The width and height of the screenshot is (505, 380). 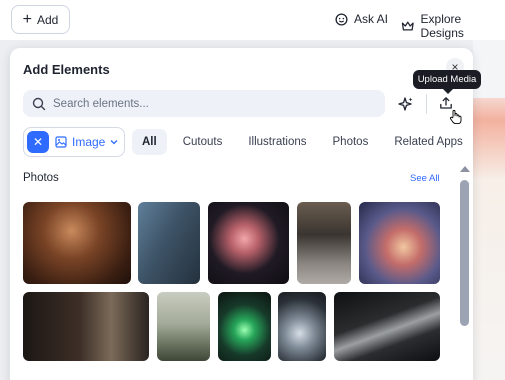 What do you see at coordinates (203, 142) in the screenshot?
I see `tab-cutouts: Cutouts` at bounding box center [203, 142].